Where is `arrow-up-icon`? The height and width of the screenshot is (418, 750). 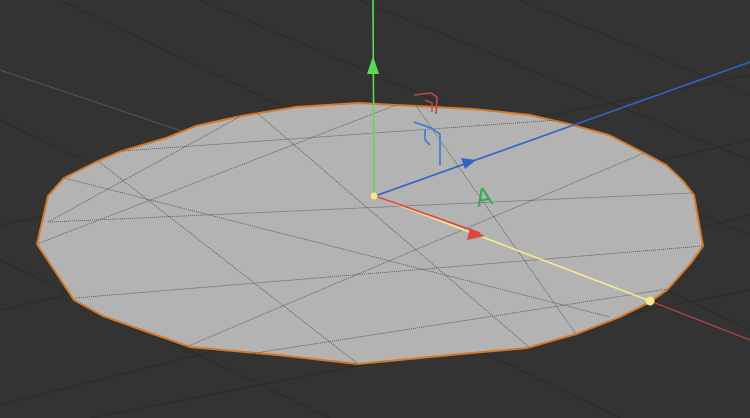 arrow-up-icon is located at coordinates (373, 65).